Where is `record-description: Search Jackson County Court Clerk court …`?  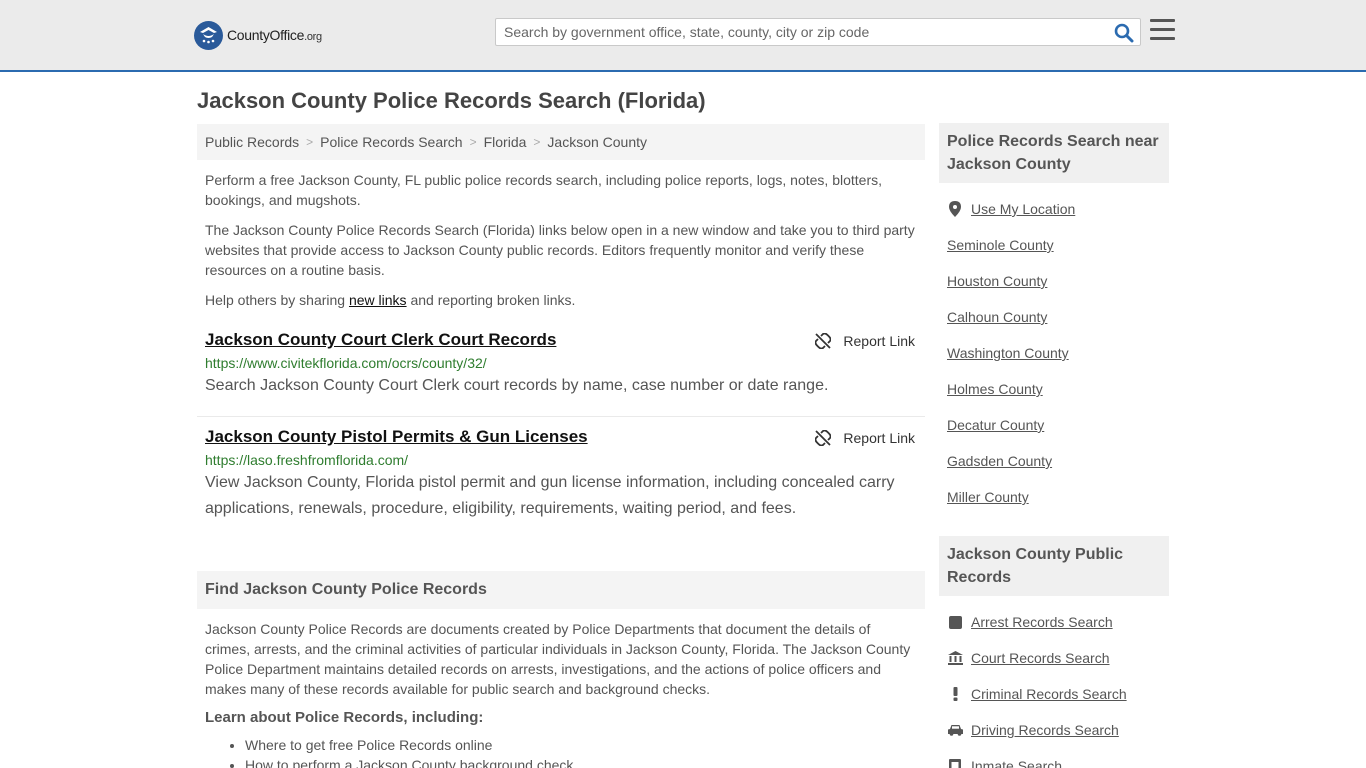 record-description: Search Jackson County Court Clerk court … is located at coordinates (517, 385).